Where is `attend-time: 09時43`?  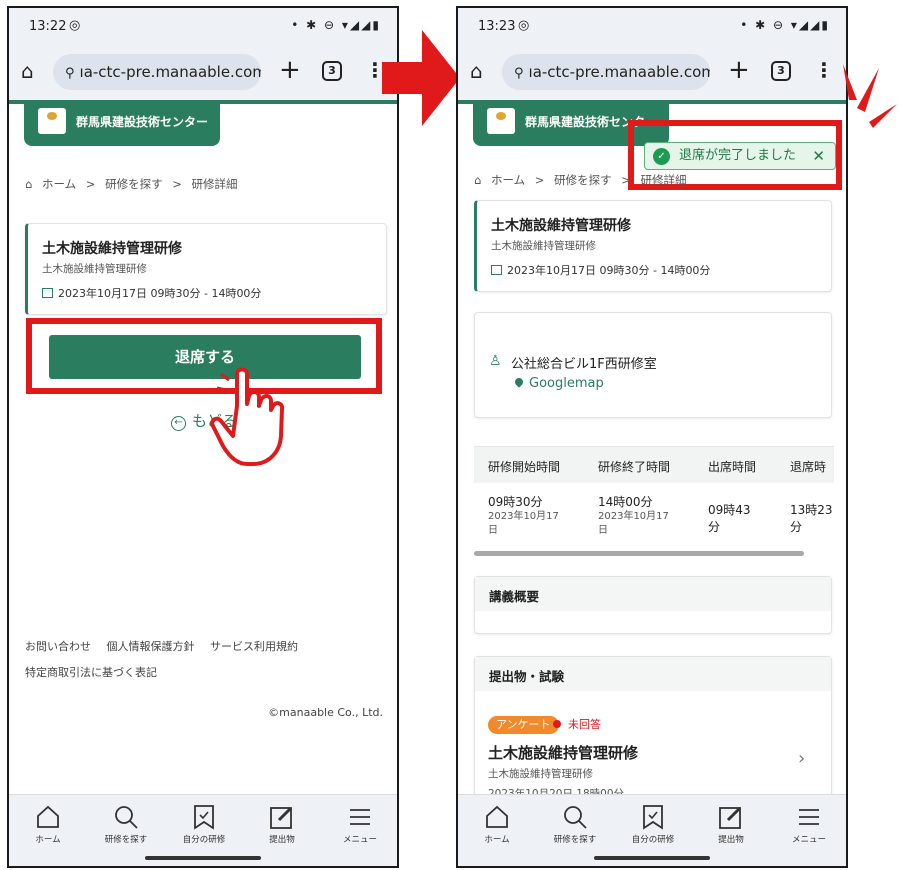
attend-time: 09時43 is located at coordinates (729, 510).